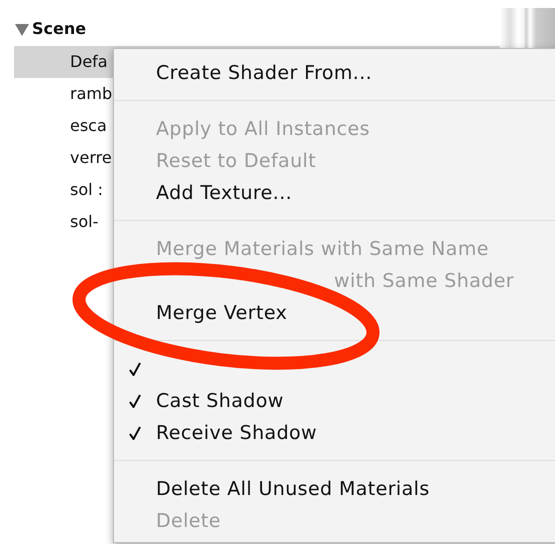 This screenshot has width=555, height=544. Describe the element at coordinates (22, 30) in the screenshot. I see `disclosure-triangle-icon` at that location.